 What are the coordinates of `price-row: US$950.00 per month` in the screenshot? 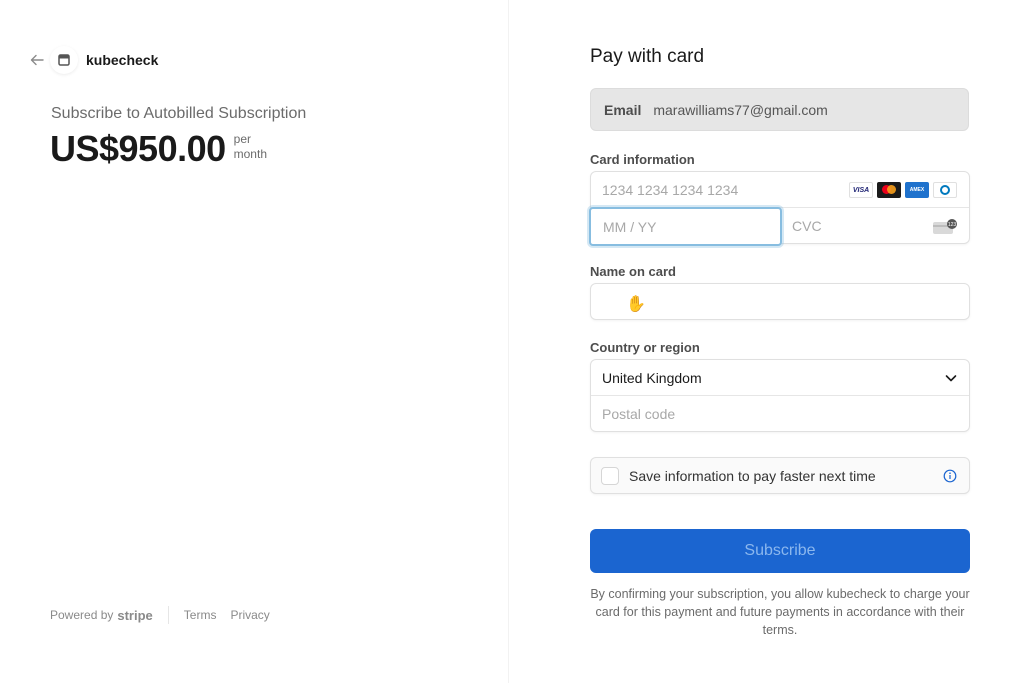 It's located at (158, 149).